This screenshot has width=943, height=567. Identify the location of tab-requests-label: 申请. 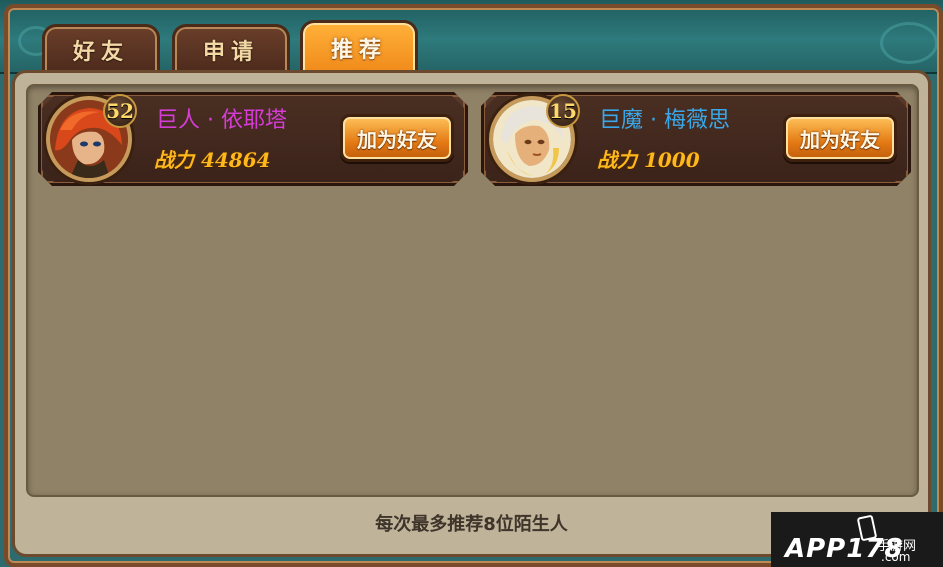
(230, 52).